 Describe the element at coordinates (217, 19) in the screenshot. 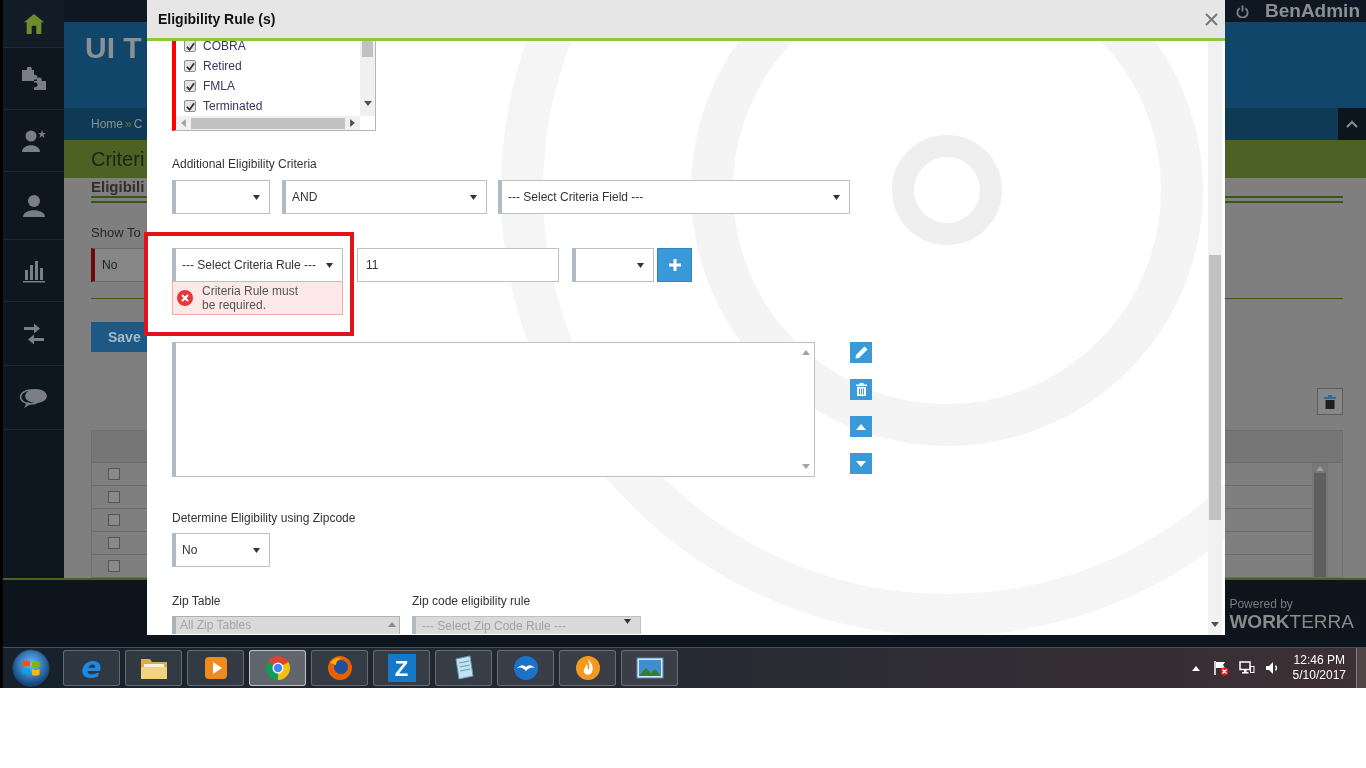

I see `modal-title: Eligibility Rule (s)` at that location.